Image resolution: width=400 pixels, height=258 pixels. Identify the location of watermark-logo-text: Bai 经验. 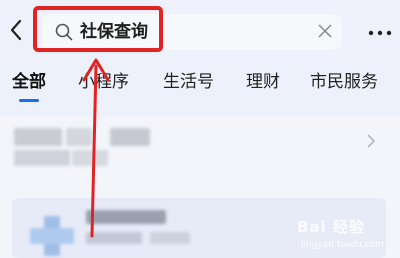
(331, 227).